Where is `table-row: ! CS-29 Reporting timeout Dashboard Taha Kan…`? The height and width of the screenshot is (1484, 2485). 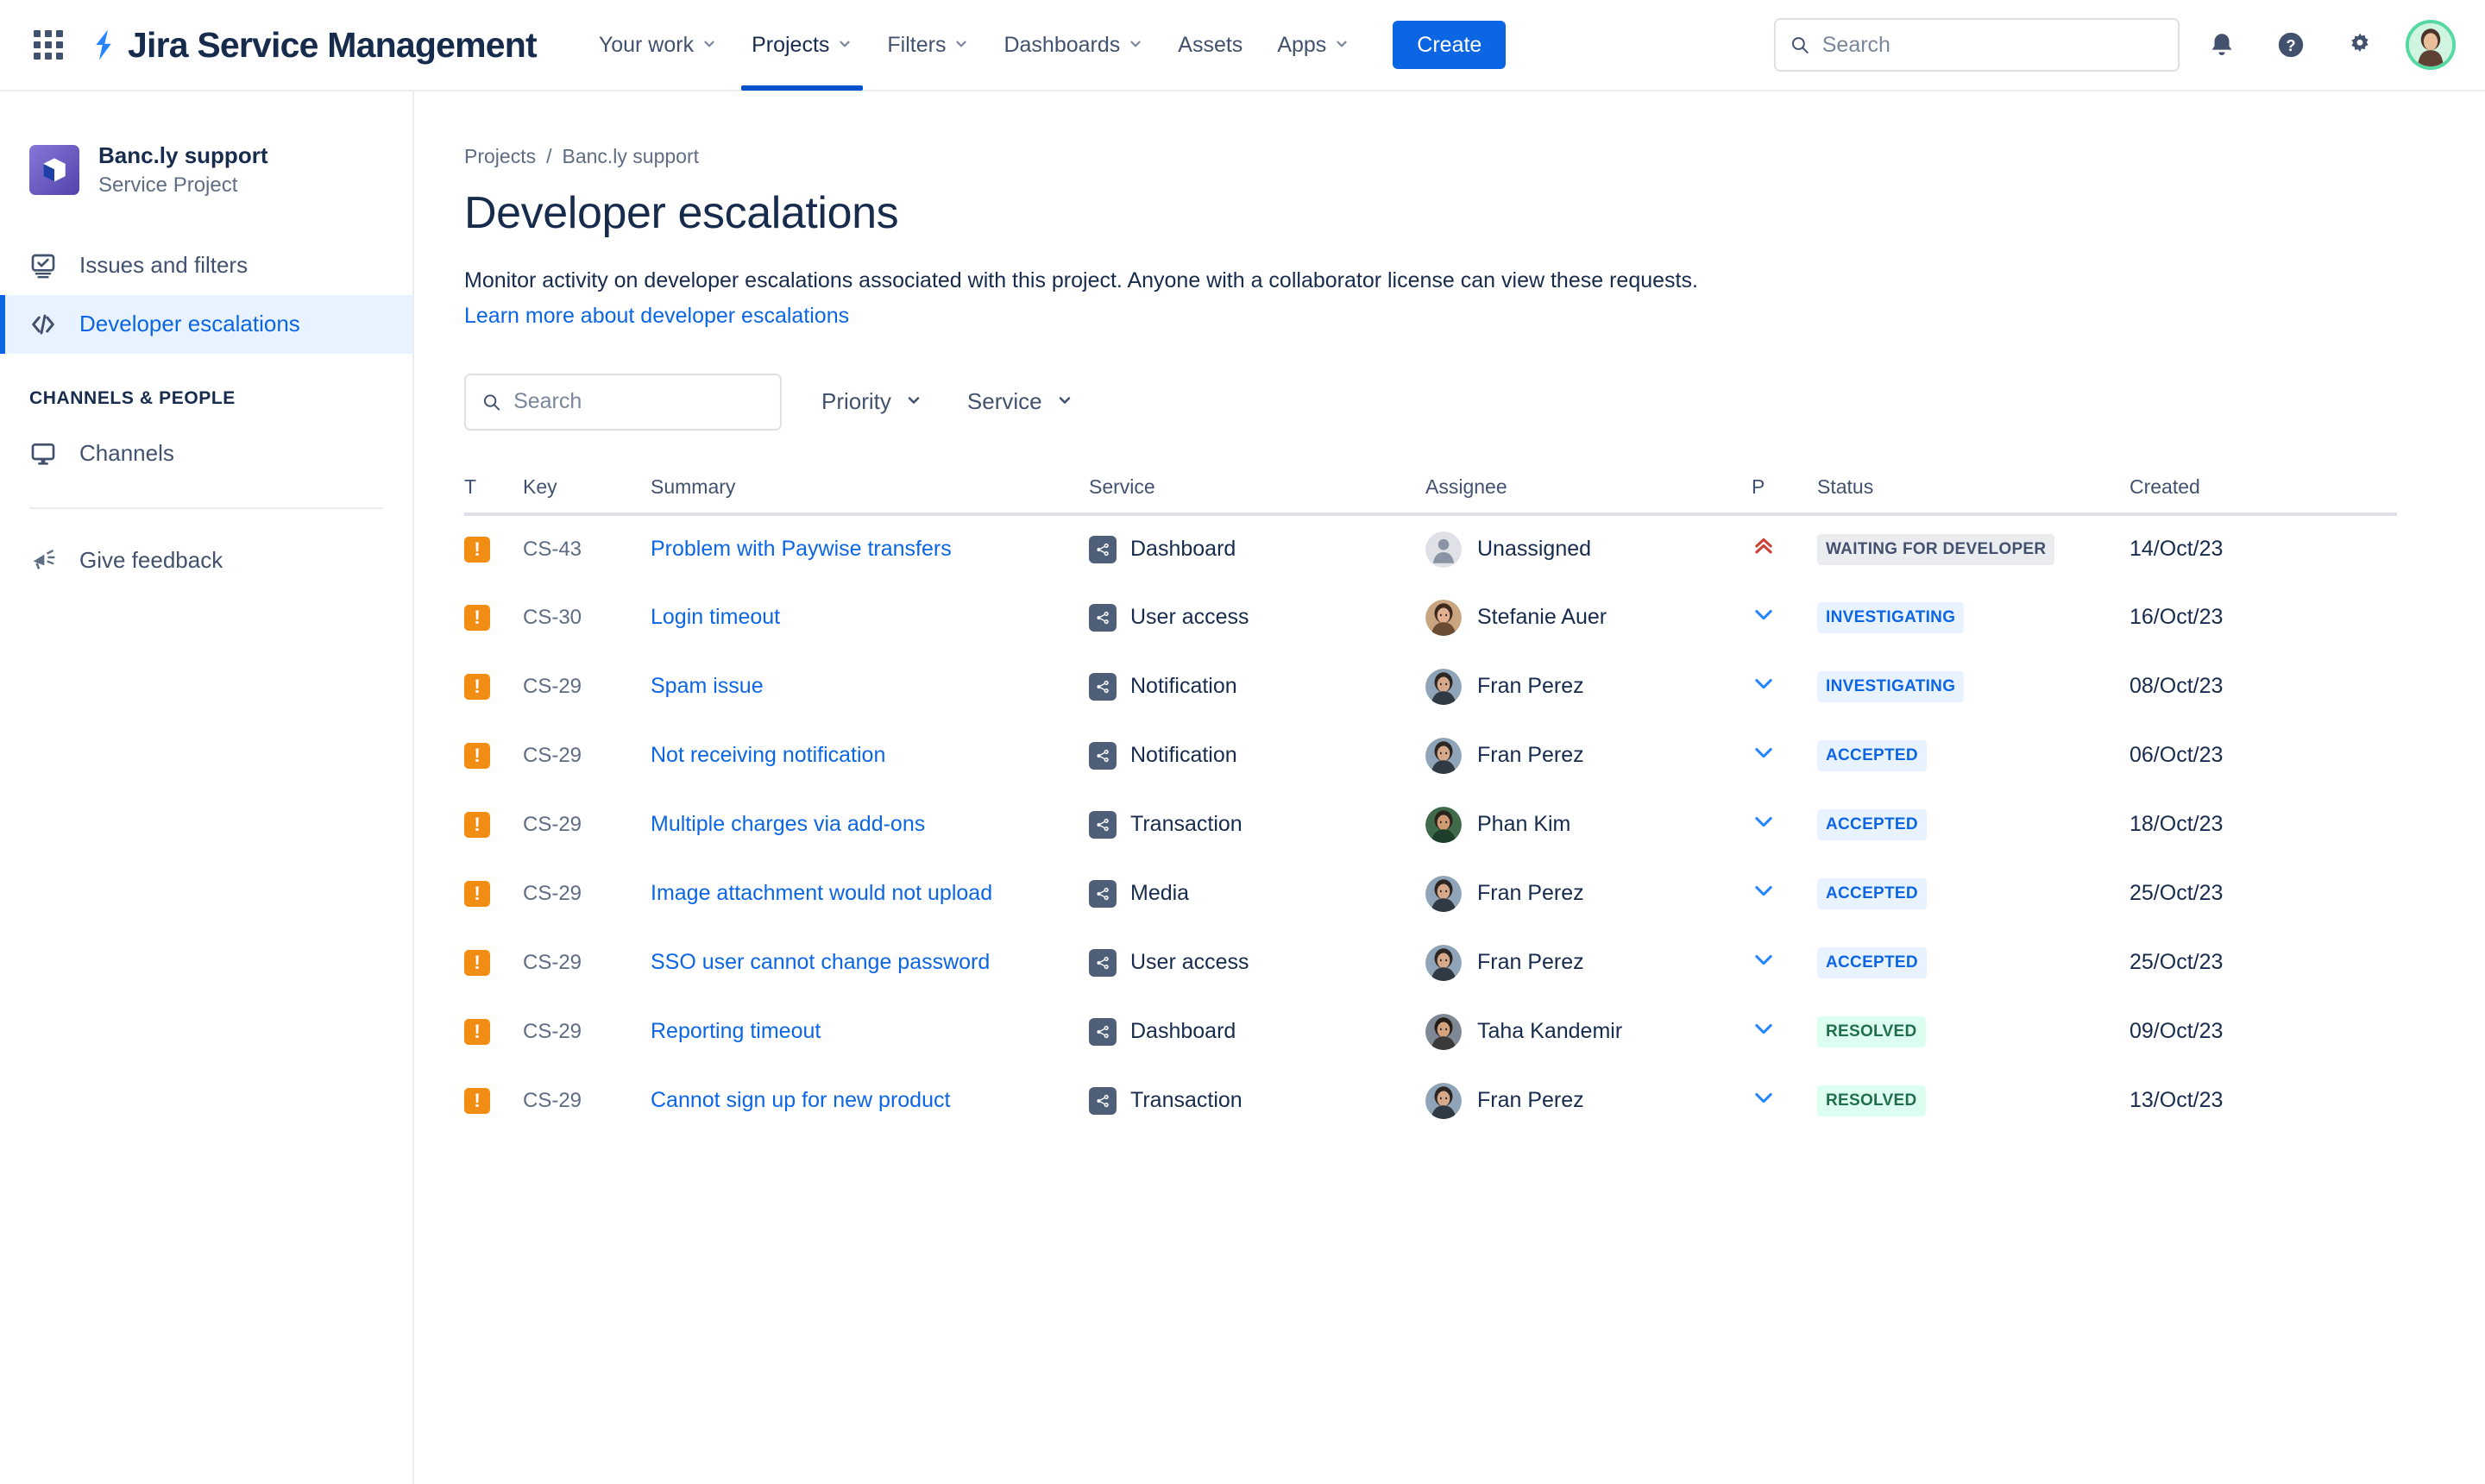
table-row: ! CS-29 Reporting timeout Dashboard Taha Kan… is located at coordinates (1430, 1031).